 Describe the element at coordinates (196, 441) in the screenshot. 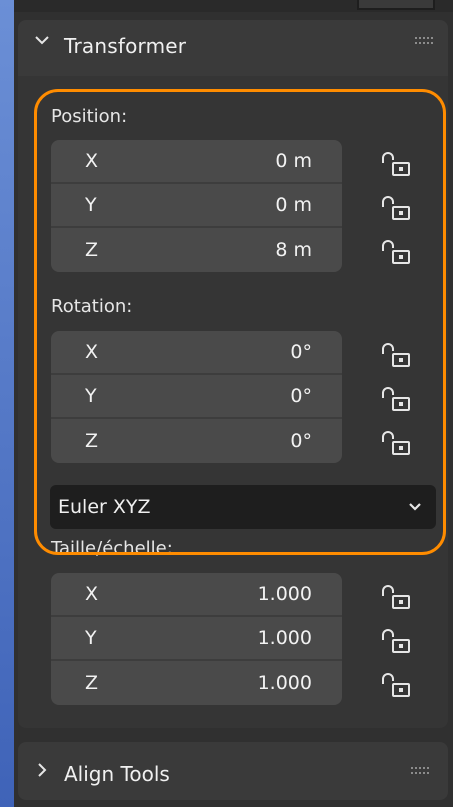

I see `rotation-z-field: Z 0°` at that location.